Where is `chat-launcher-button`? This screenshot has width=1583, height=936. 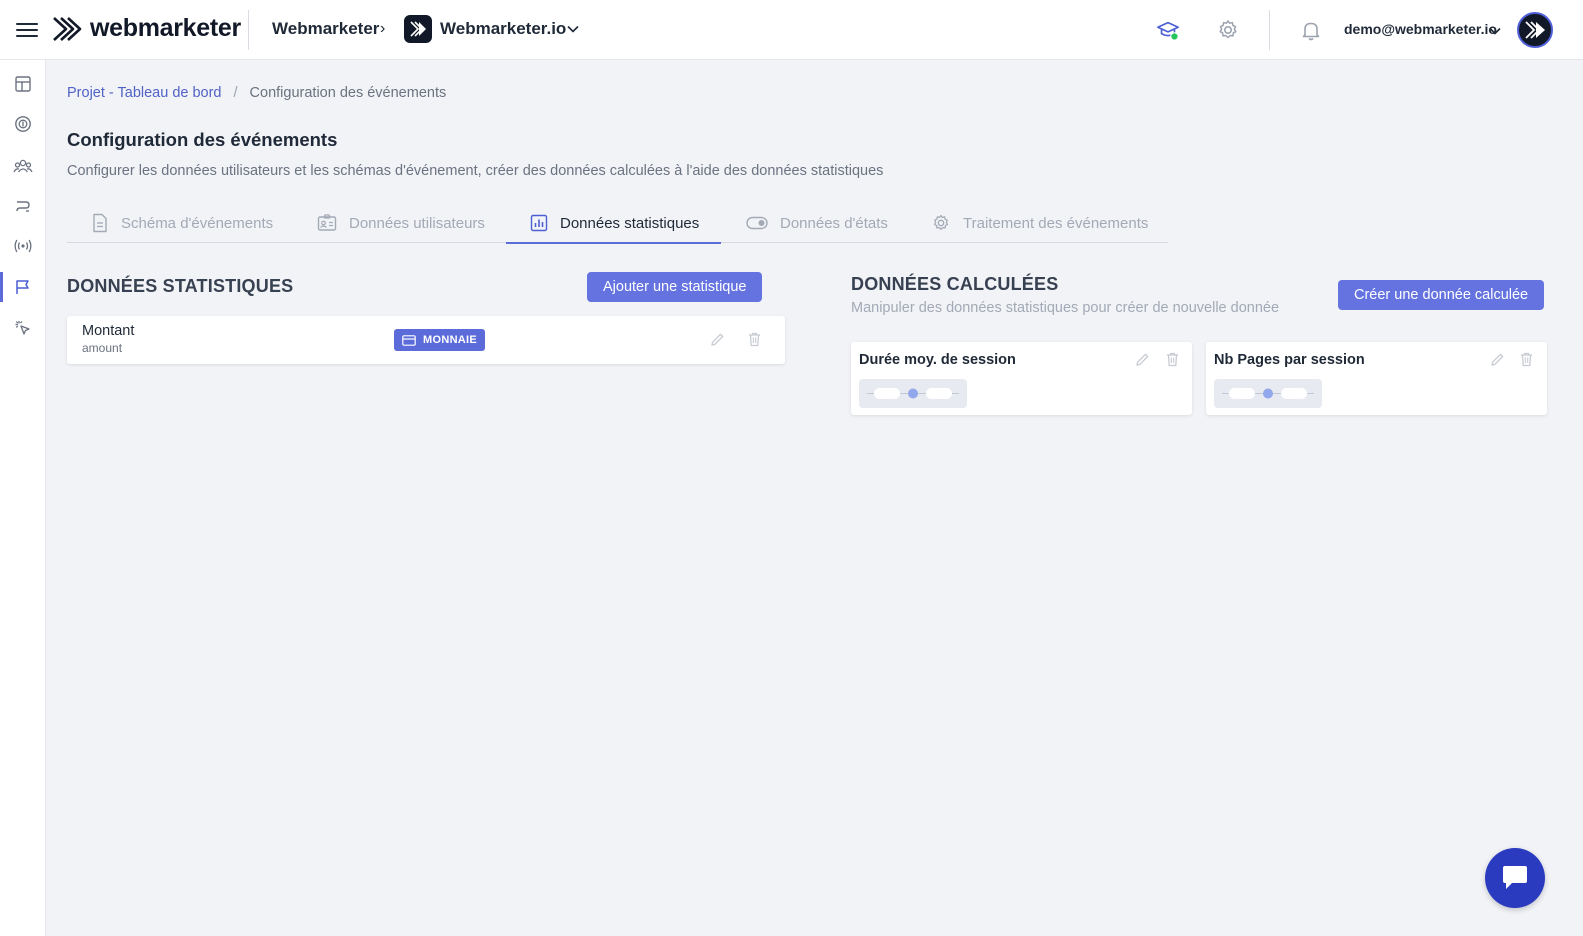 chat-launcher-button is located at coordinates (1515, 878).